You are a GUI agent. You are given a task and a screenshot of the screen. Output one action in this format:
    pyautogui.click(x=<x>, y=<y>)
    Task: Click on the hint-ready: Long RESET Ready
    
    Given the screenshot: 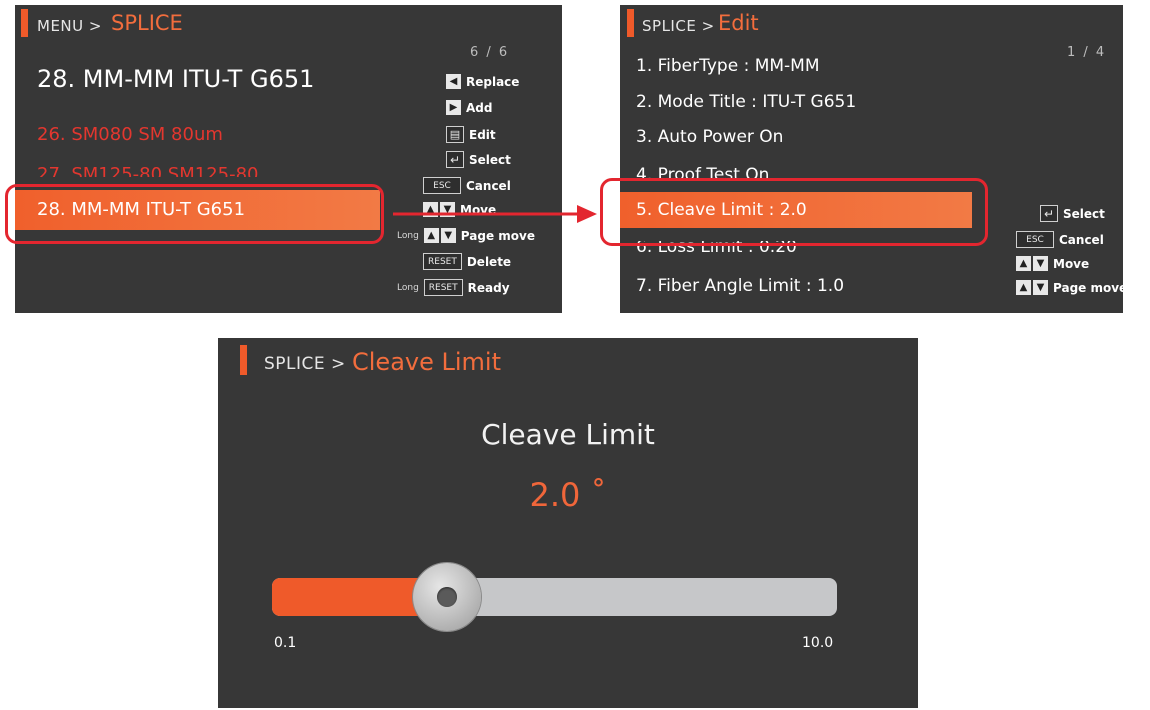 What is the action you would take?
    pyautogui.click(x=453, y=287)
    